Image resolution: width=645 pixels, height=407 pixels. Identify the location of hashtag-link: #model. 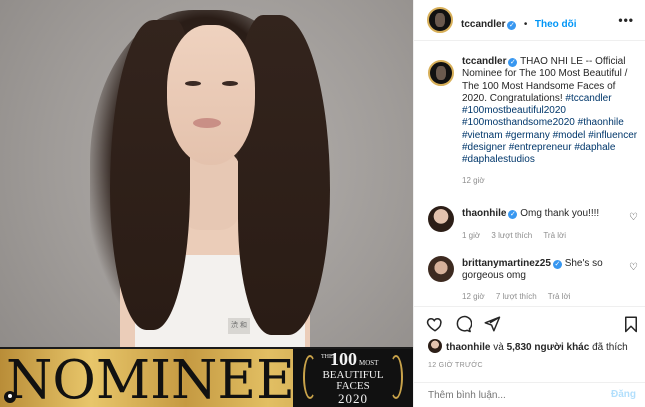
(569, 135).